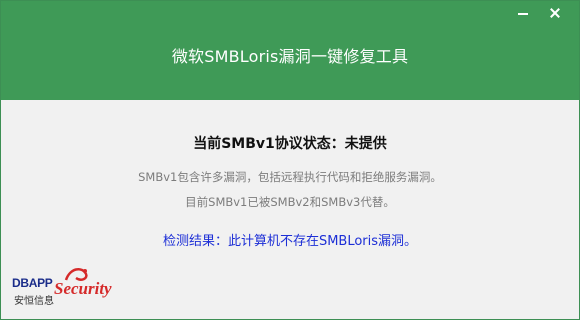 The width and height of the screenshot is (580, 320). Describe the element at coordinates (290, 144) in the screenshot. I see `smbv1-status-text: 当前SMBv1协议状态：未提供` at that location.